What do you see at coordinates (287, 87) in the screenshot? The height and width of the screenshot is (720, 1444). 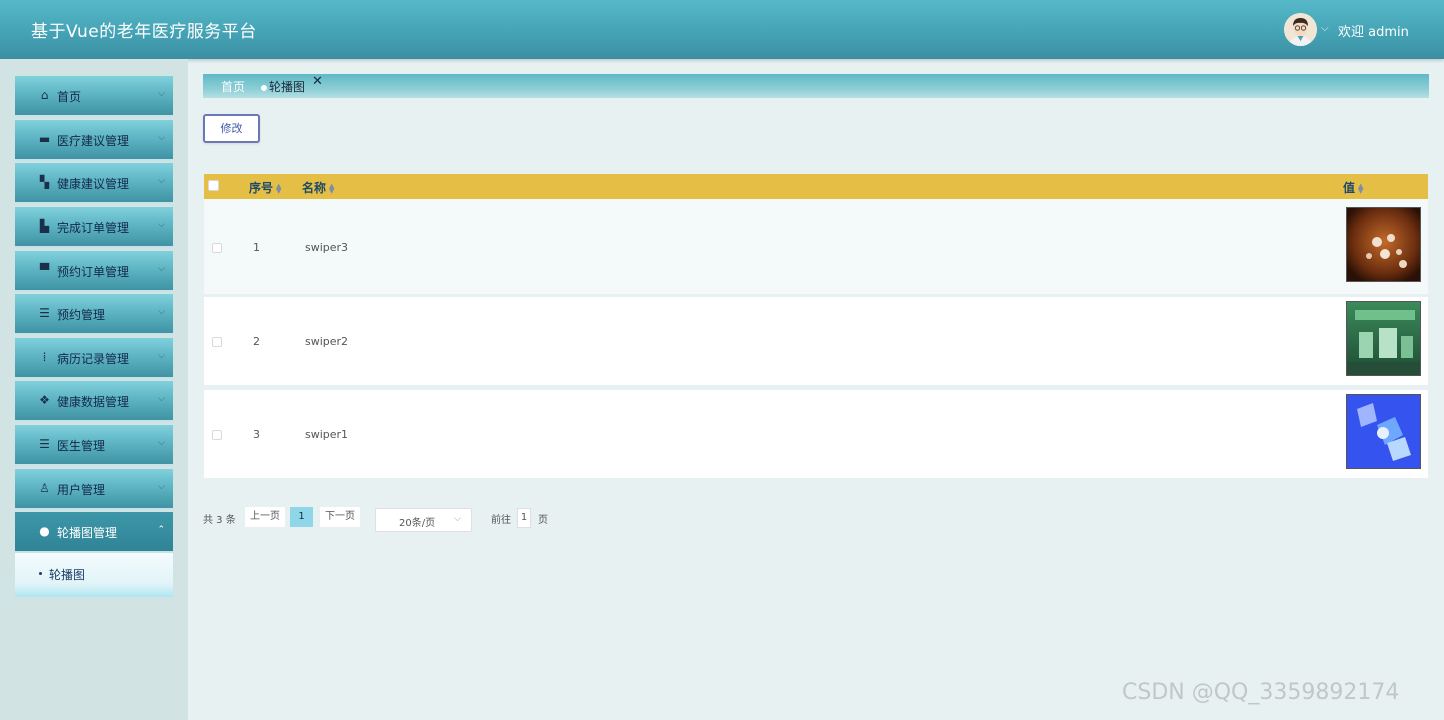 I see `tab-carousel-label: 轮播图` at bounding box center [287, 87].